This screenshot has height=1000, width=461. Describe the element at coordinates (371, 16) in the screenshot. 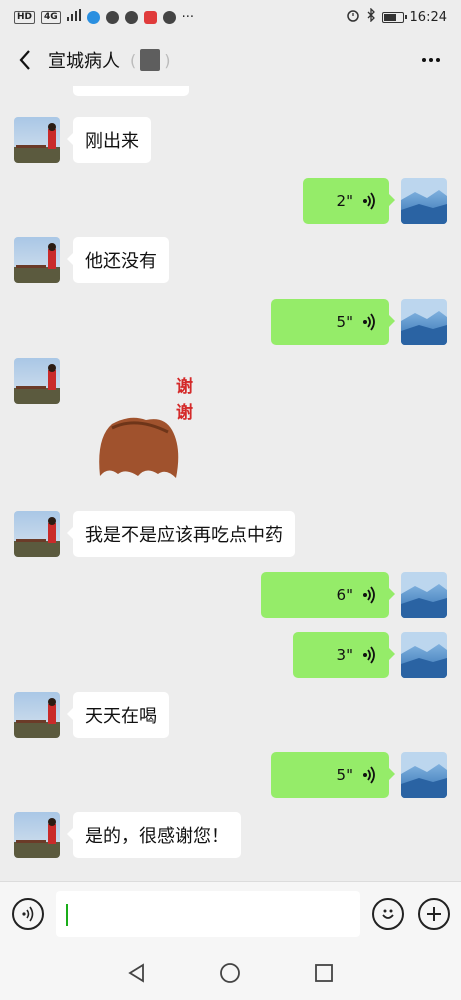

I see `bluetooth-icon` at that location.